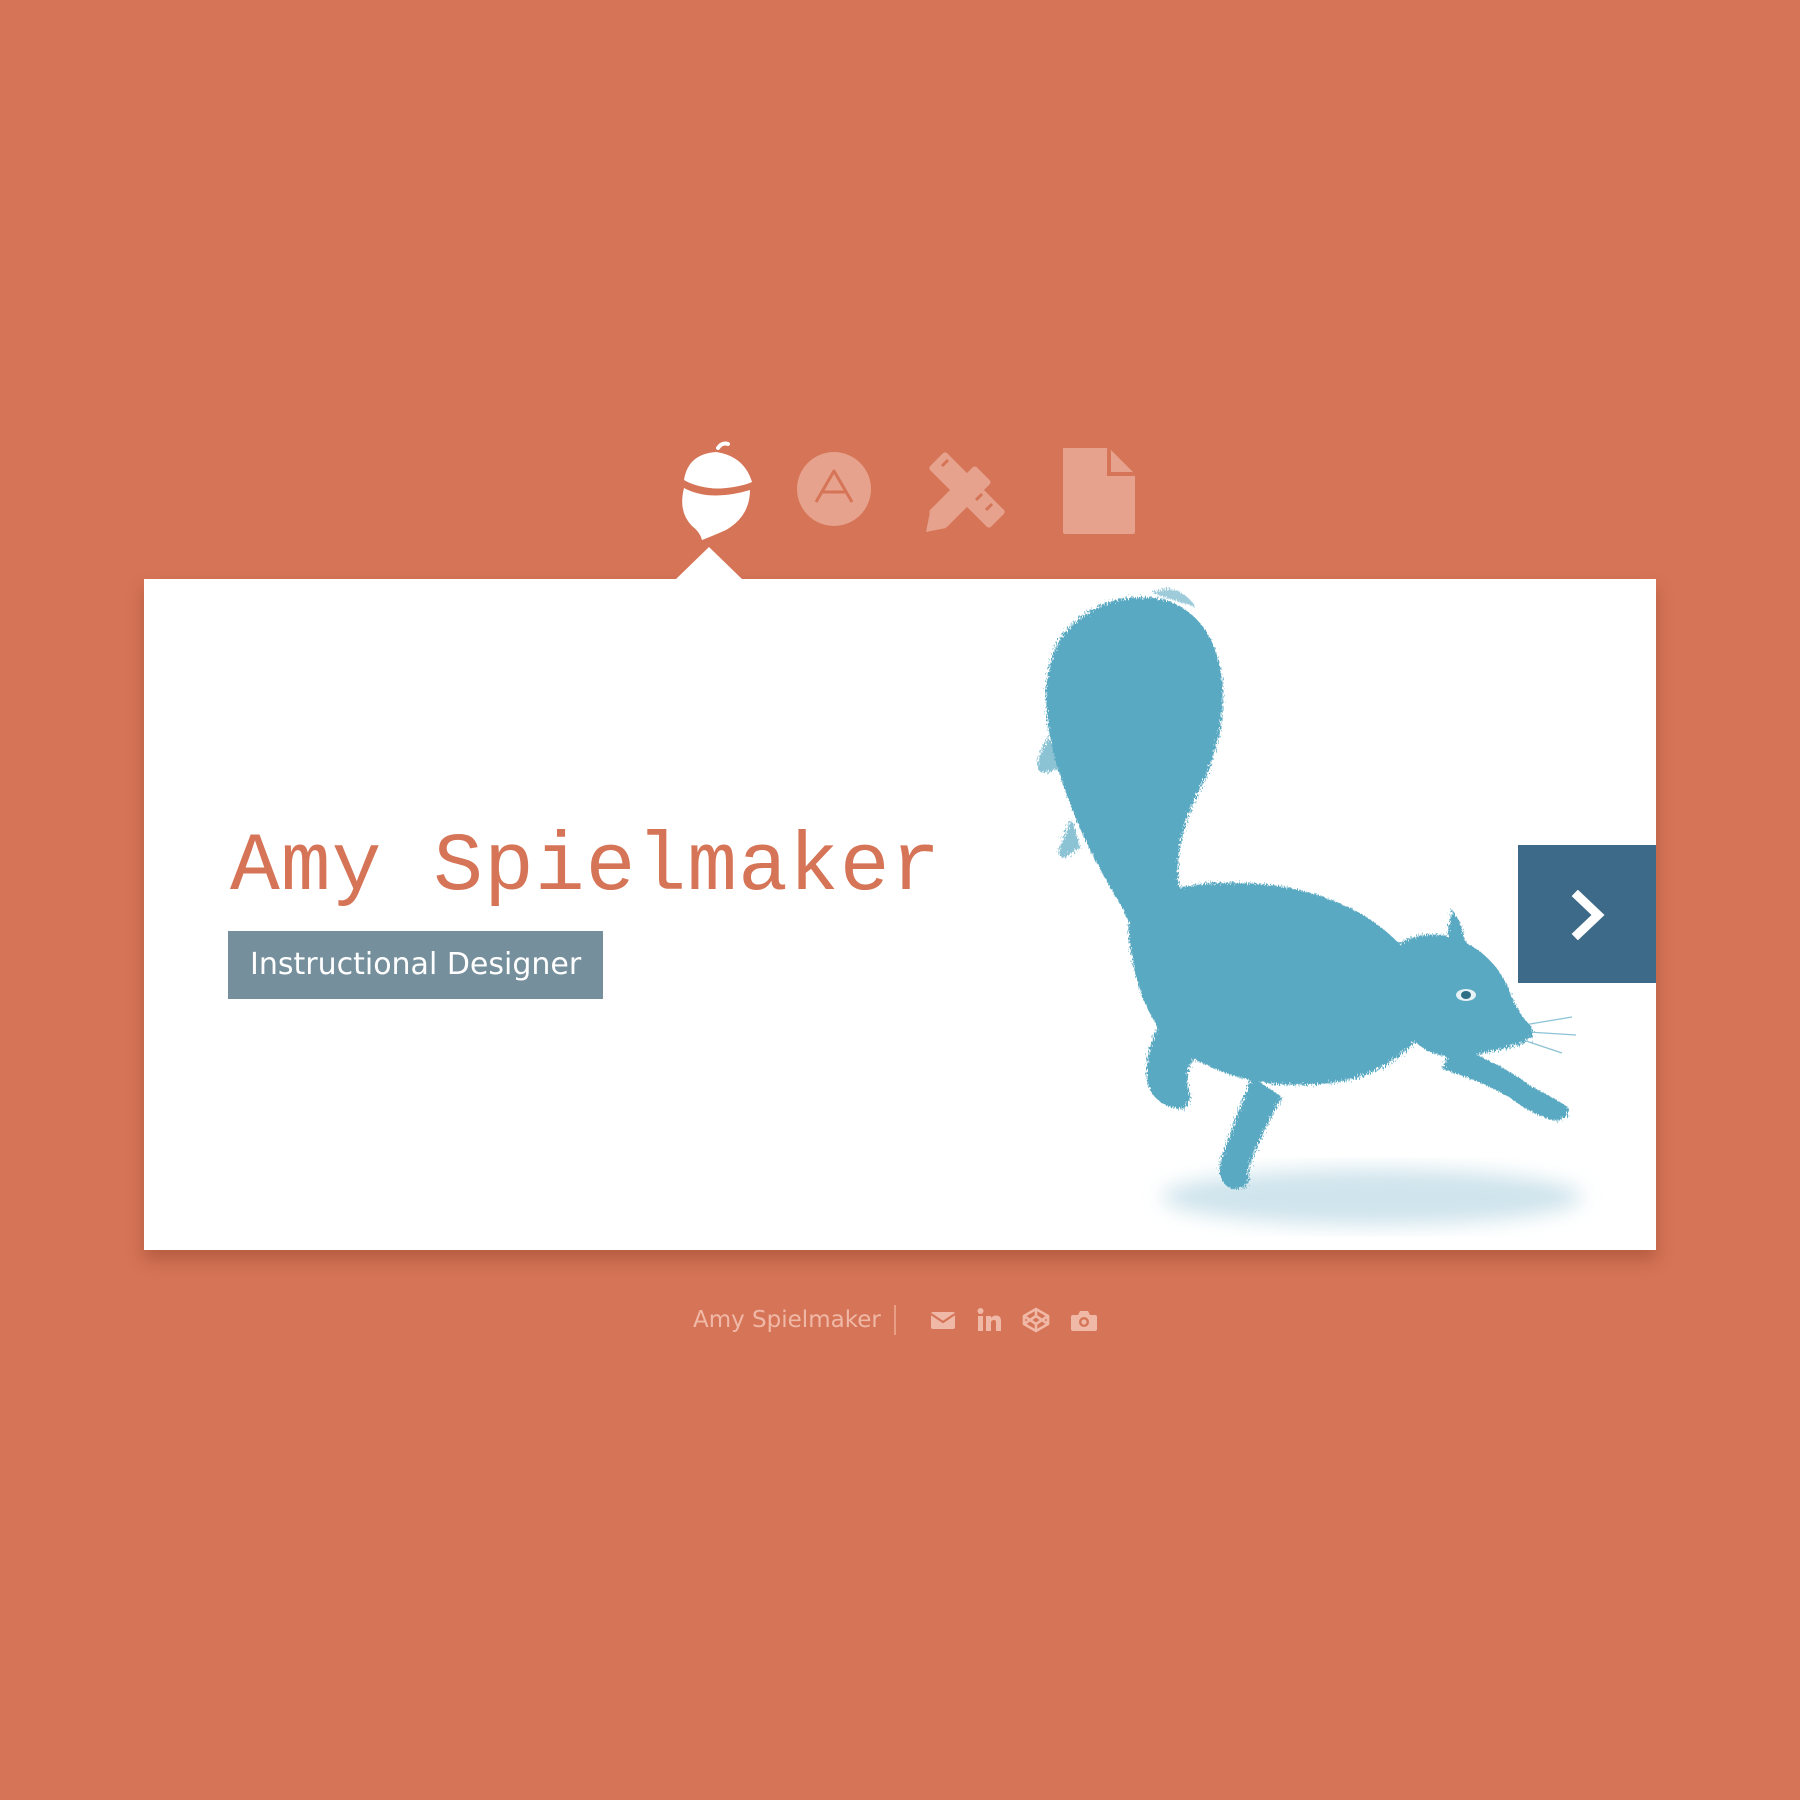 The image size is (1800, 1800). What do you see at coordinates (900, 1320) in the screenshot?
I see `site-footer: Amy Spielmaker` at bounding box center [900, 1320].